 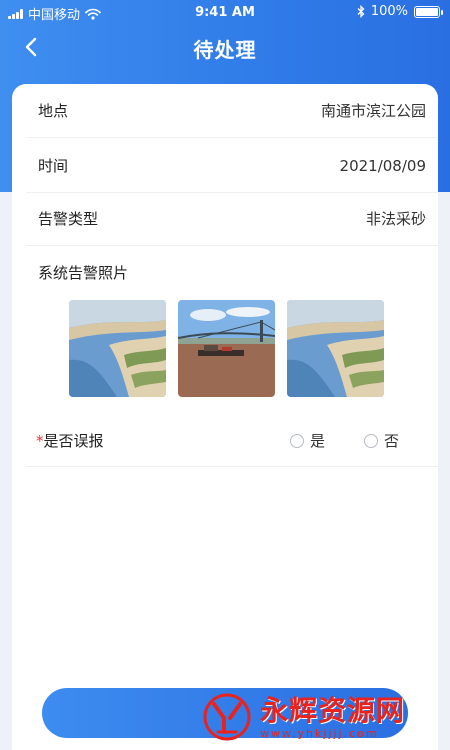 What do you see at coordinates (232, 166) in the screenshot?
I see `detail-row-time: 时间 2021/08/09` at bounding box center [232, 166].